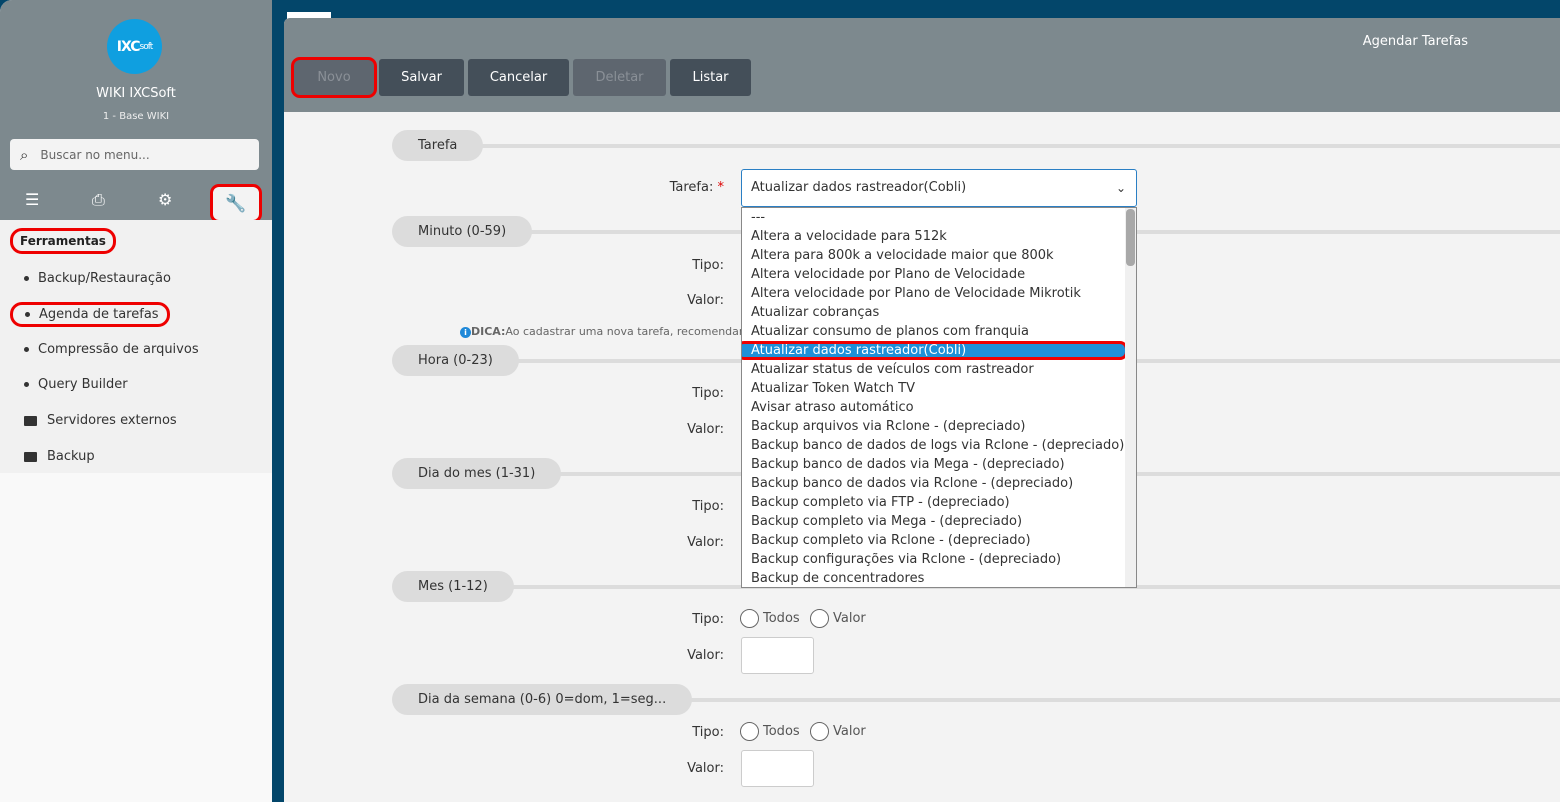 This screenshot has height=802, width=1560. I want to click on sidebar-item-query-builder: Query Builder, so click(76, 384).